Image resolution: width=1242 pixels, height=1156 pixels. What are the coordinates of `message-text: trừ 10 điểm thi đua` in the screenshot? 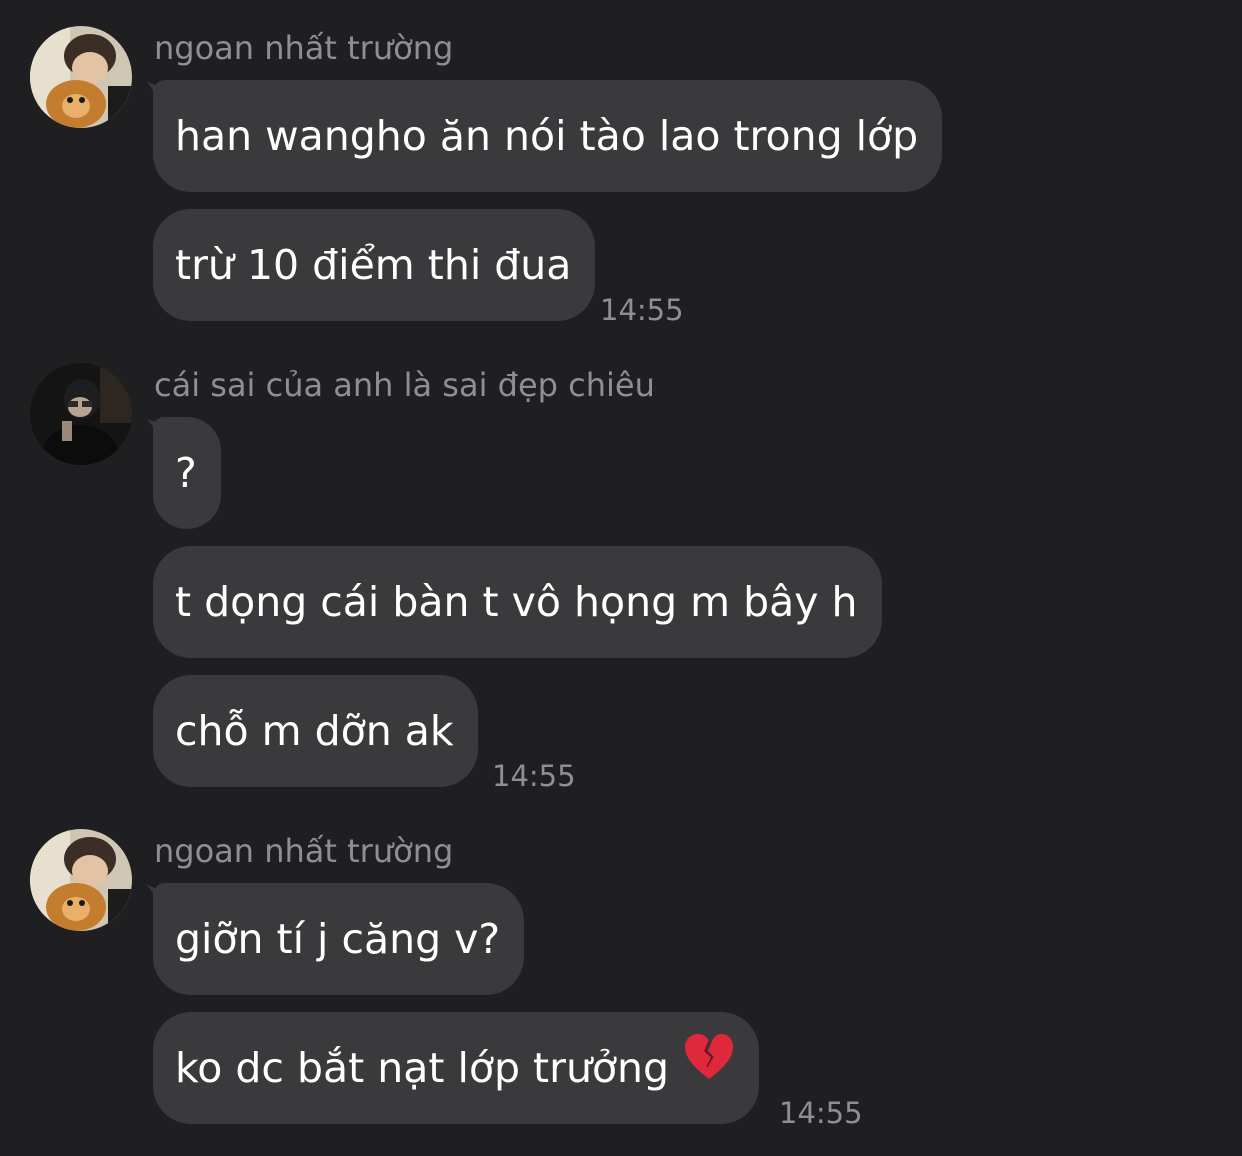 It's located at (373, 265).